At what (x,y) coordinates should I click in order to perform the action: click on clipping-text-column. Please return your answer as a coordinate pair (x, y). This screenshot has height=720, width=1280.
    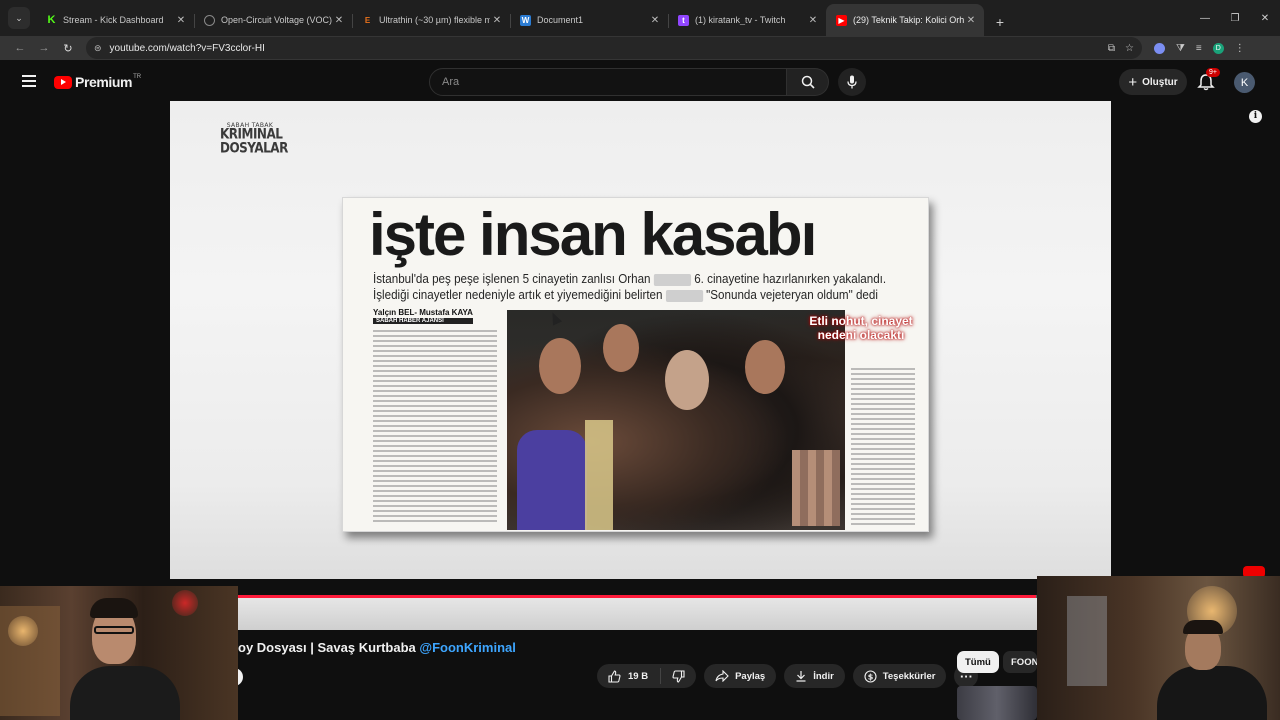
    Looking at the image, I should click on (883, 447).